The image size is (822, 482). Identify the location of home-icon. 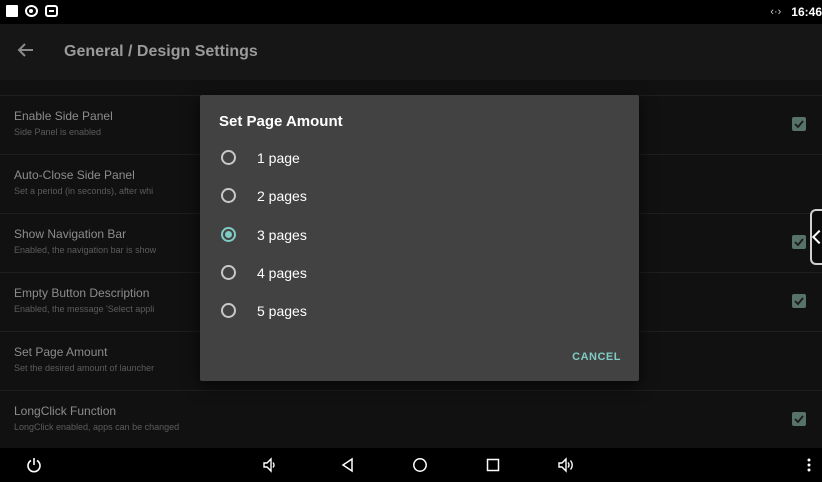
(420, 465).